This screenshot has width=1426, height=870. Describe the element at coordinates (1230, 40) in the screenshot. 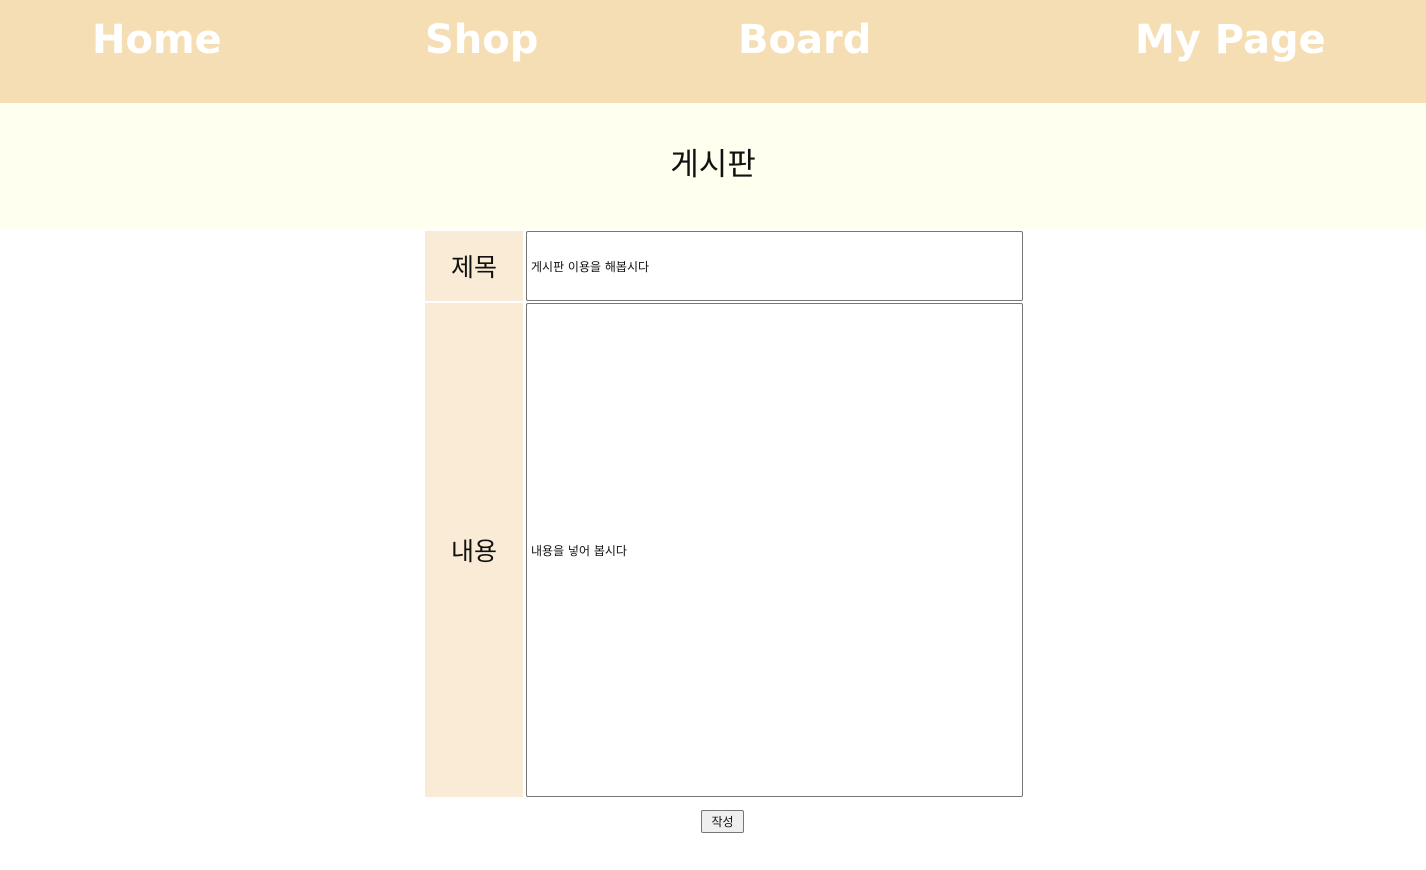

I see `nav-mypage-link: My Page` at that location.